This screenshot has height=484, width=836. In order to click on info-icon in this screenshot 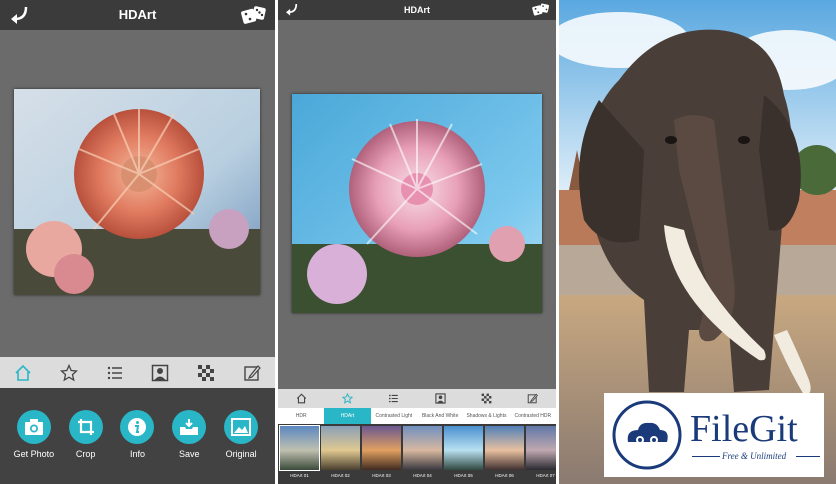, I will do `click(137, 427)`.